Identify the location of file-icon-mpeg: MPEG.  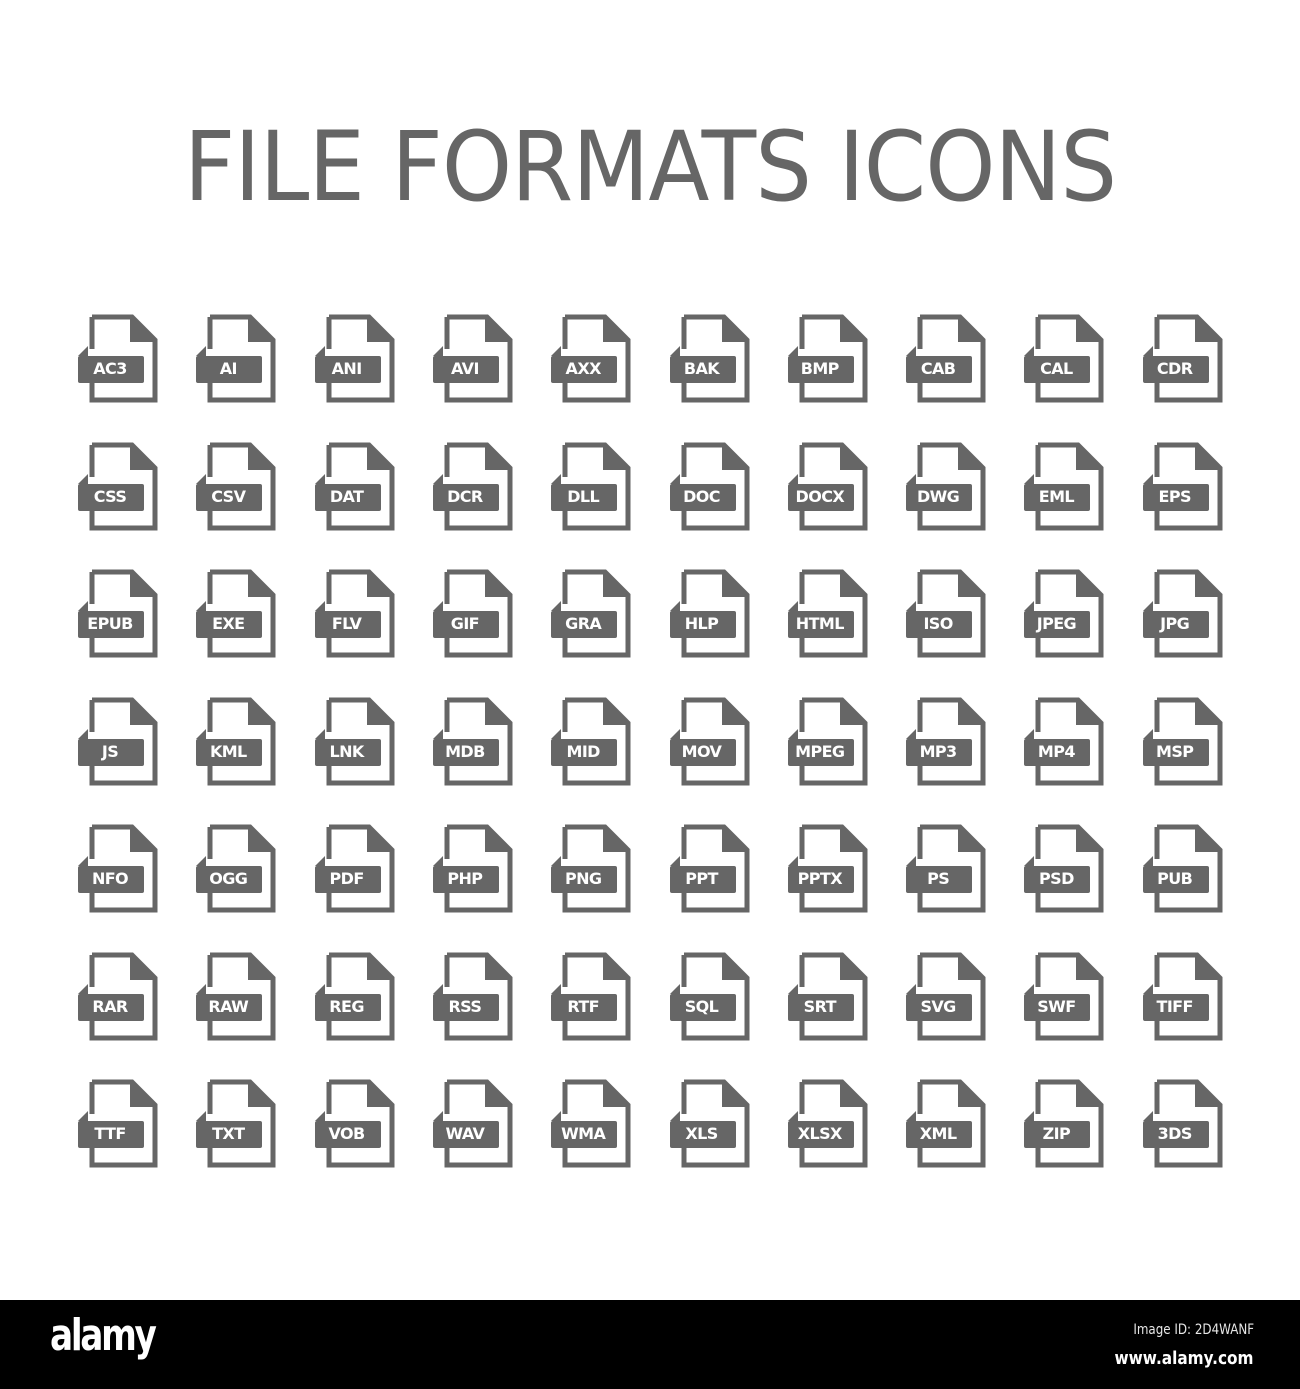
(827, 741).